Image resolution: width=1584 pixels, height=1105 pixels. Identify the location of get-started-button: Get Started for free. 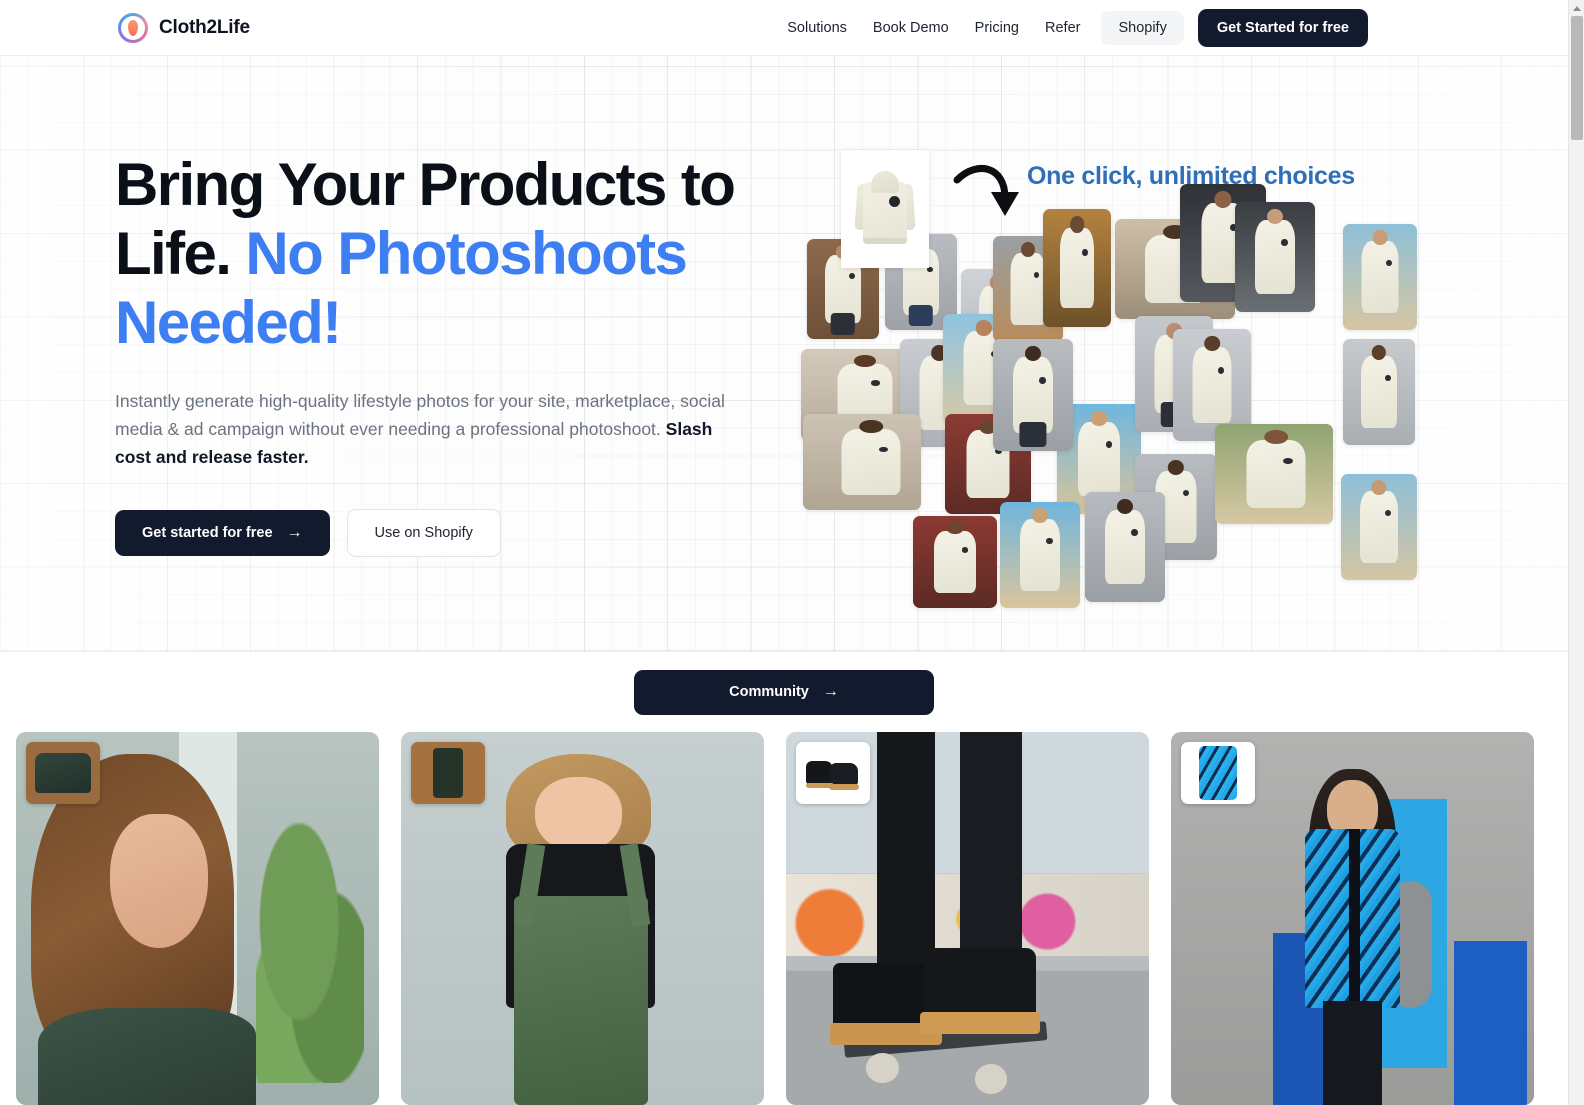
(1282, 27).